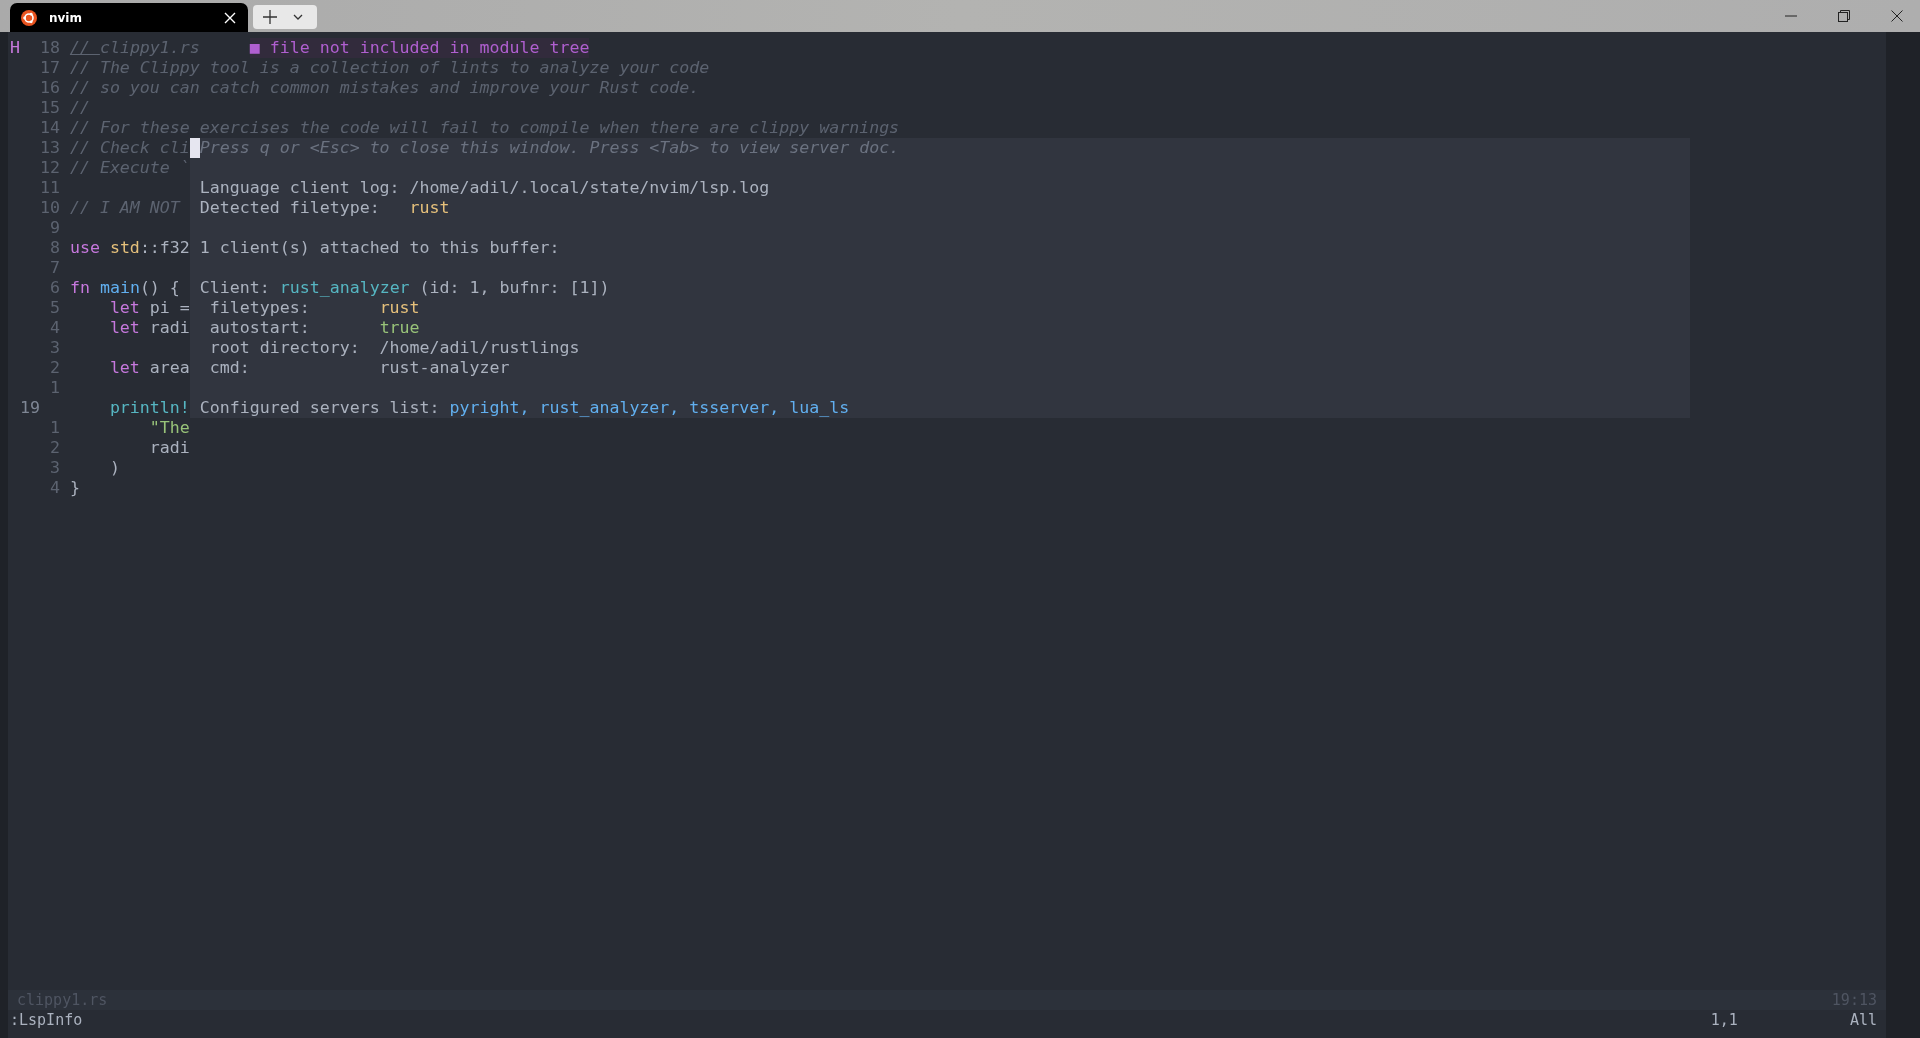 The height and width of the screenshot is (1038, 1920). Describe the element at coordinates (114, 468) in the screenshot. I see `code-line: )` at that location.